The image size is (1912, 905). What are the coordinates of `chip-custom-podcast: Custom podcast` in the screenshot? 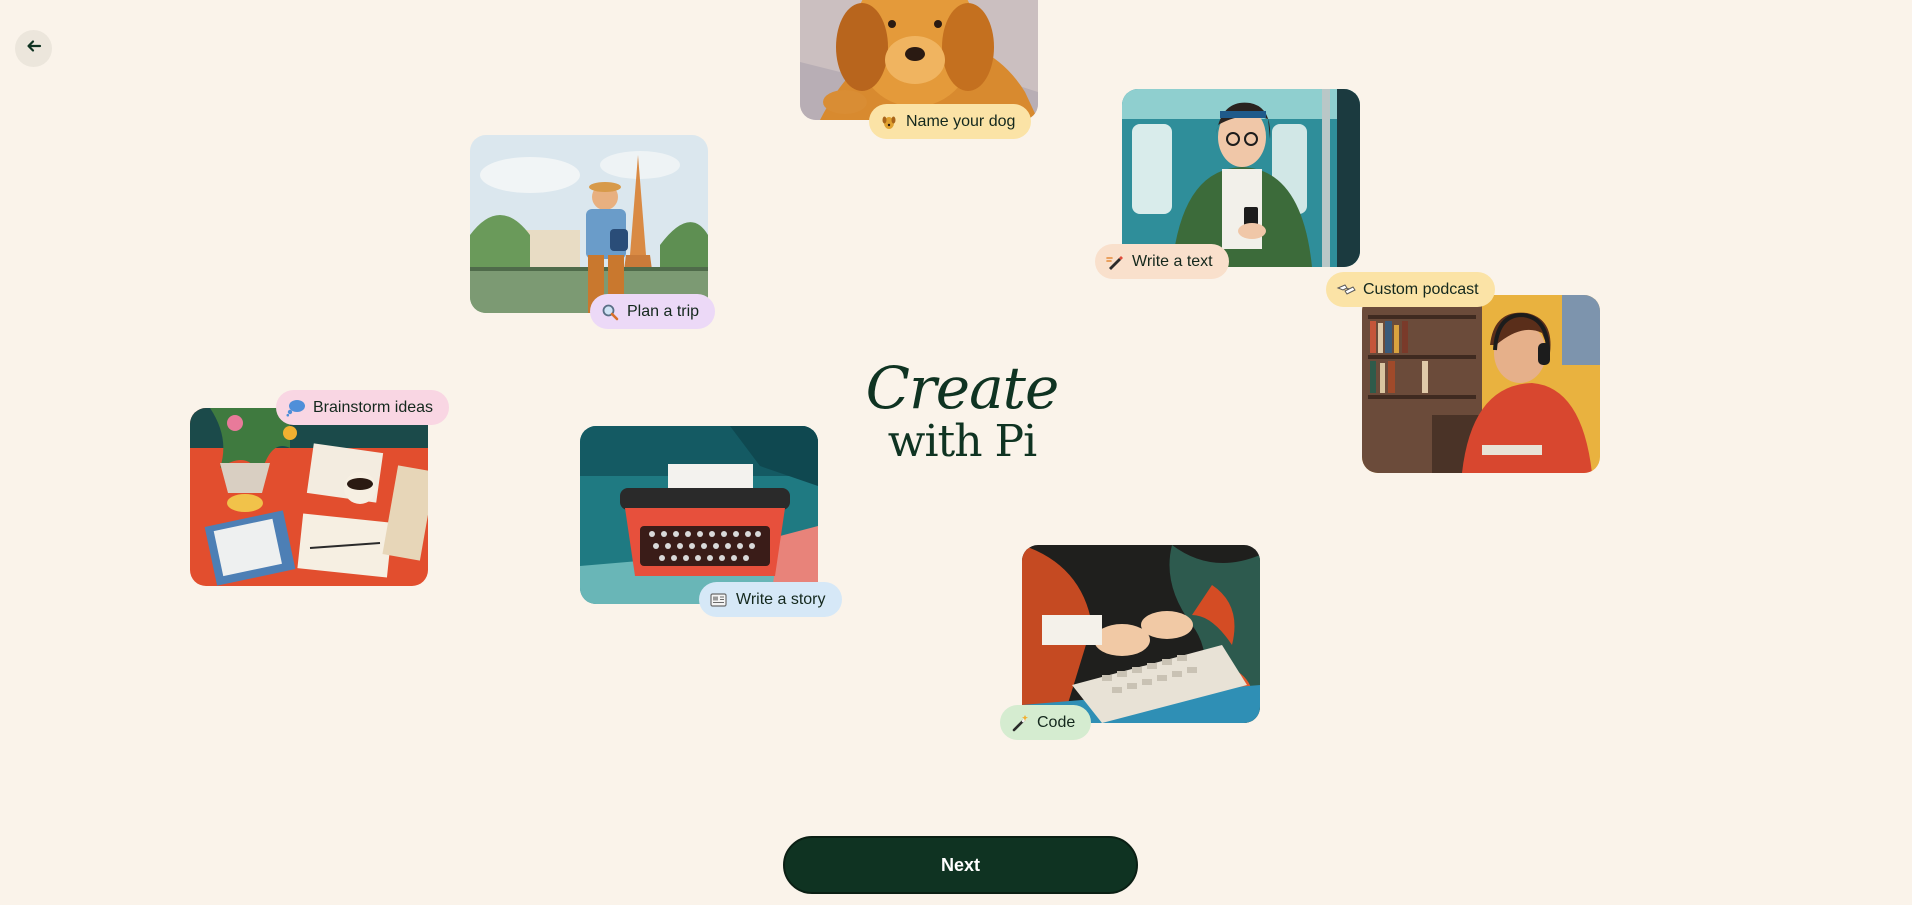 It's located at (1410, 289).